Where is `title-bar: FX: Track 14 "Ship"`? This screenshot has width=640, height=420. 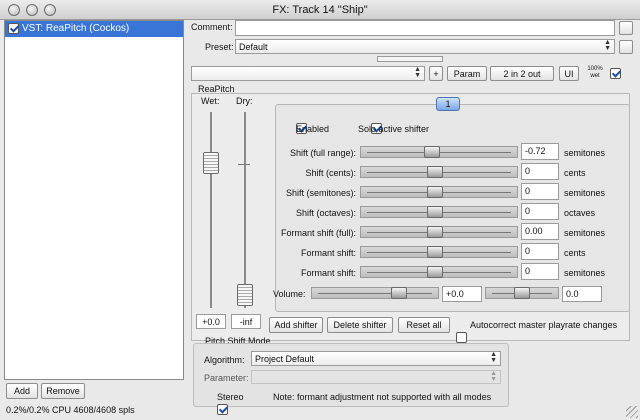
title-bar: FX: Track 14 "Ship" is located at coordinates (320, 10).